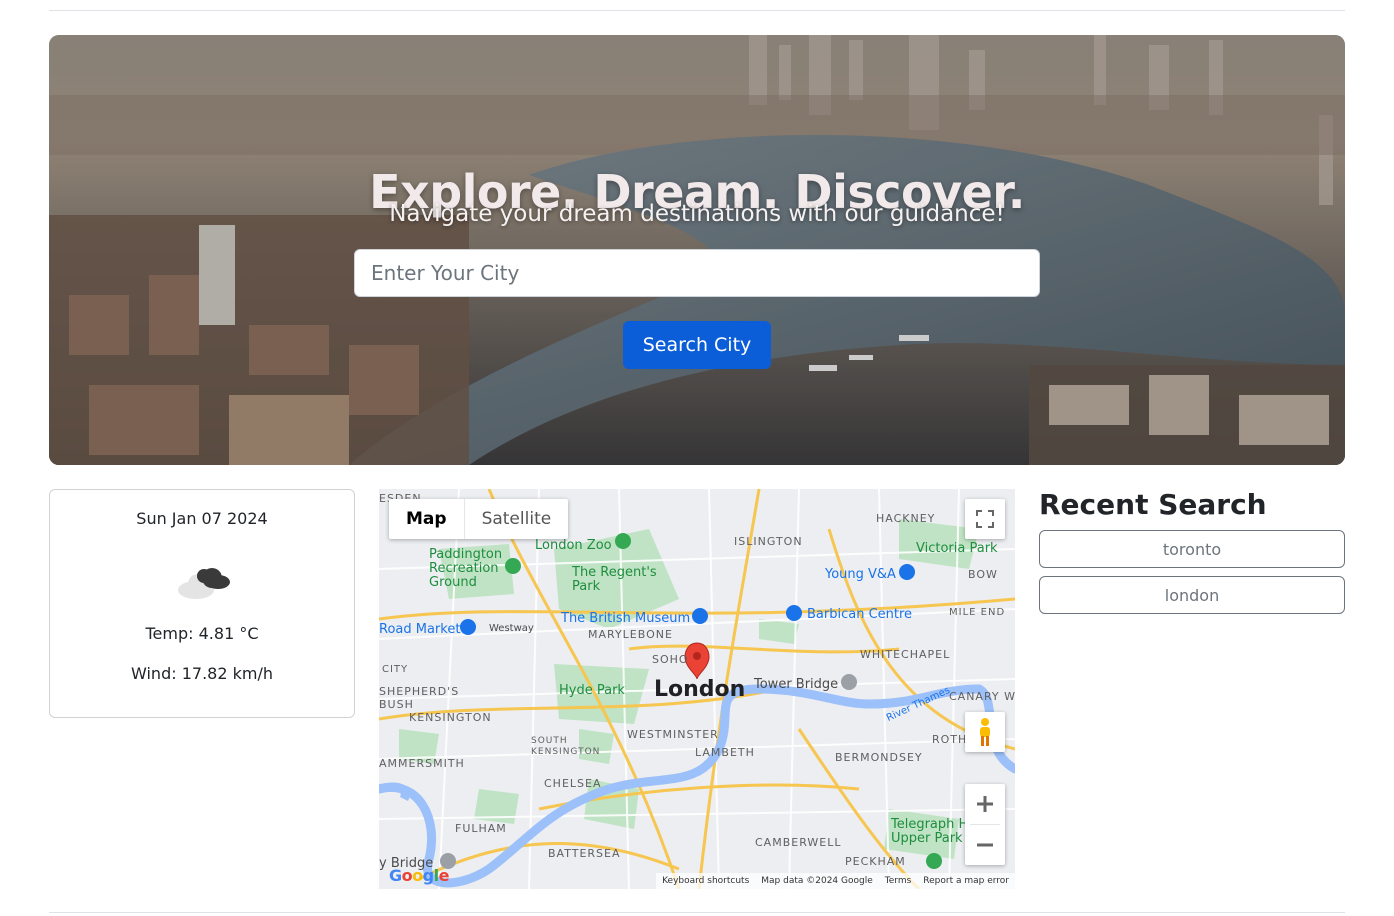  What do you see at coordinates (983, 574) in the screenshot?
I see `map-label-bow: BOW` at bounding box center [983, 574].